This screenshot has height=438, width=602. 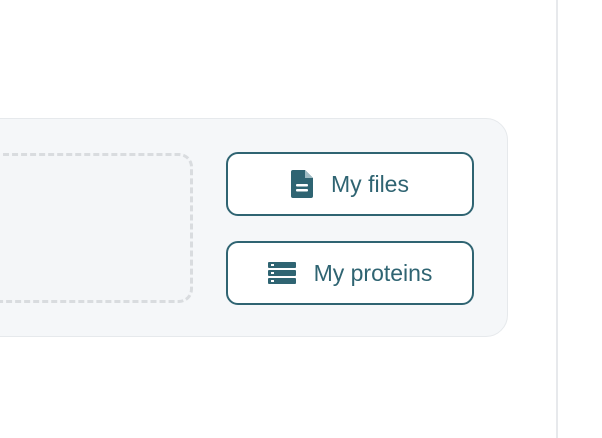 I want to click on my-files-button: My files, so click(x=350, y=184).